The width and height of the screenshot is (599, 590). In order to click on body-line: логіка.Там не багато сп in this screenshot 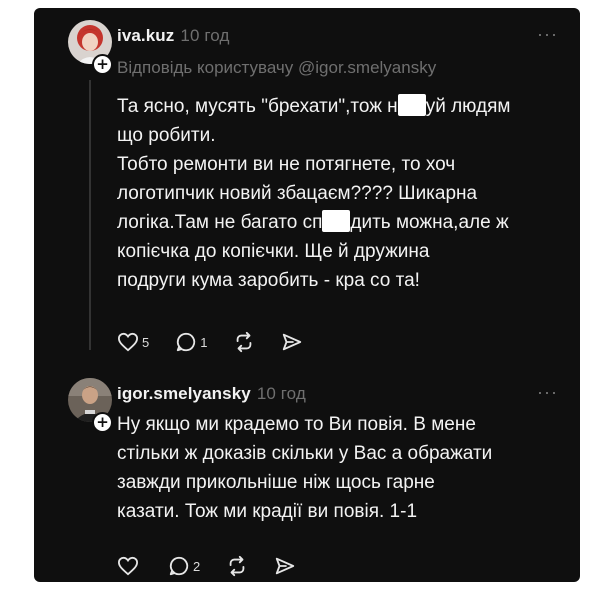, I will do `click(220, 222)`.